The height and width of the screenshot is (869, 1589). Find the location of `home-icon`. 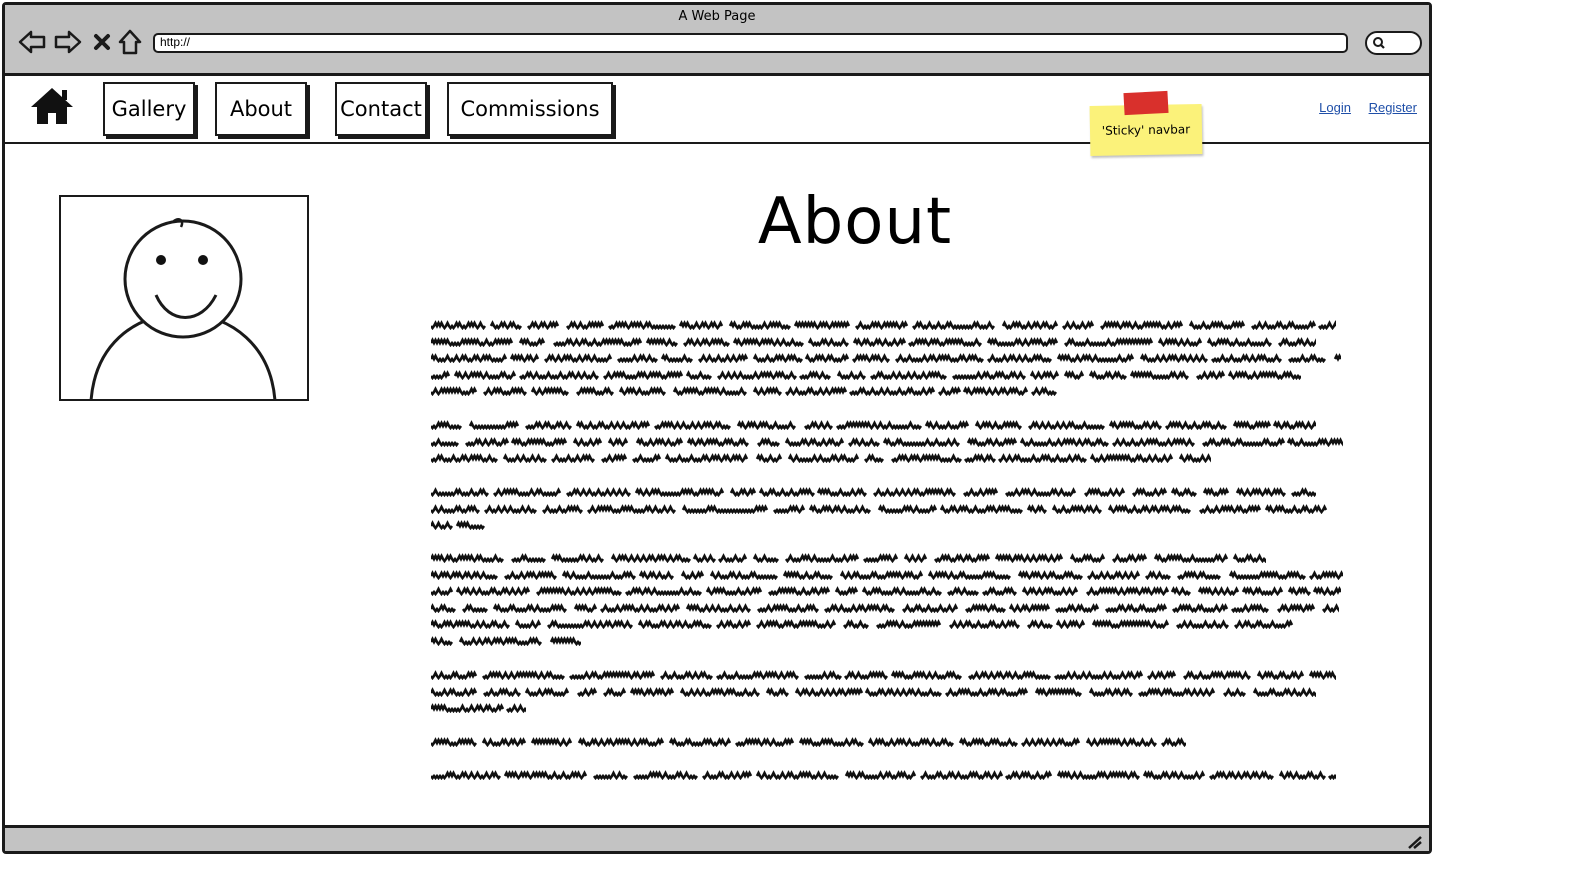

home-icon is located at coordinates (52, 108).